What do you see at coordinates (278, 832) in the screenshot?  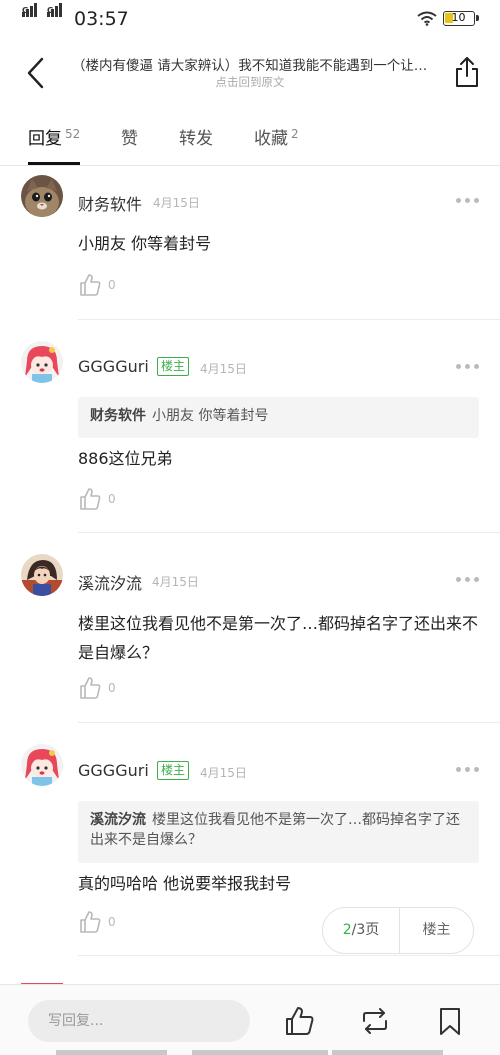 I see `quoted-reply: 溪流汐流 楼里这位我看见他不是第一次了…都码掉名字了还出来不是自爆么？` at bounding box center [278, 832].